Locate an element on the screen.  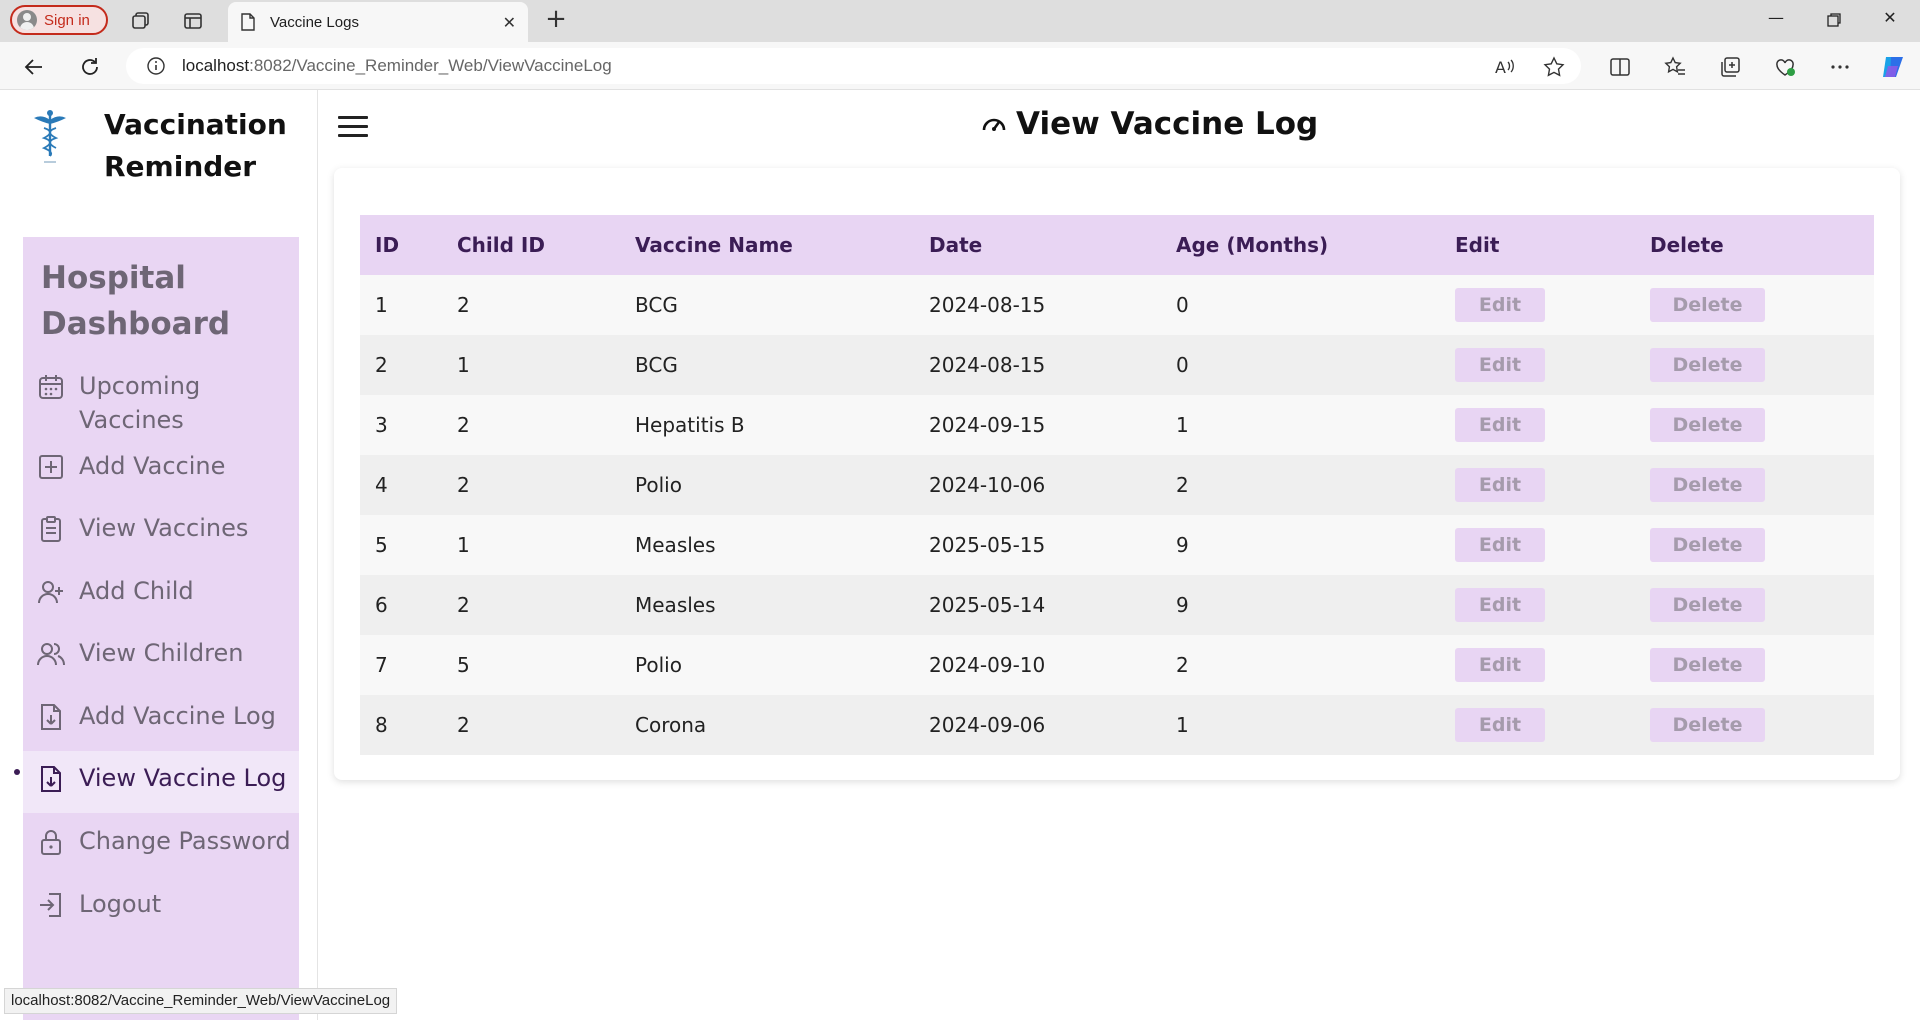
menu-item-upcoming-vaccines: Upcoming Vaccines is located at coordinates (161, 403).